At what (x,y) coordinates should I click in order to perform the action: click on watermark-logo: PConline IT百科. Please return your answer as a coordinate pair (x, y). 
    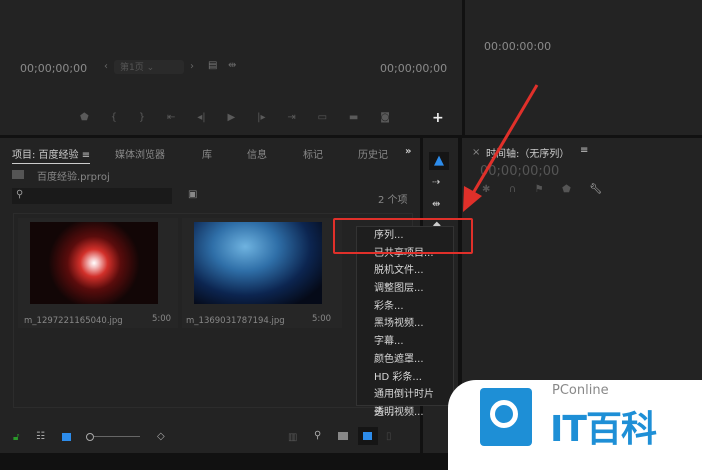
    Looking at the image, I should click on (575, 425).